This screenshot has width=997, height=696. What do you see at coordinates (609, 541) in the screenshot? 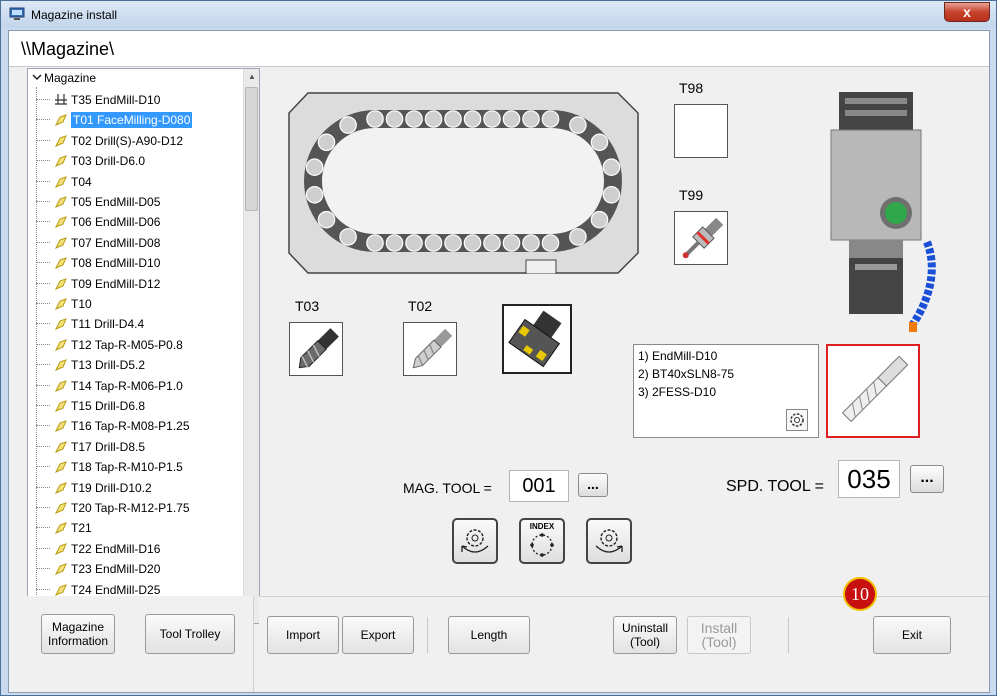
I see `rotate-cw-button` at bounding box center [609, 541].